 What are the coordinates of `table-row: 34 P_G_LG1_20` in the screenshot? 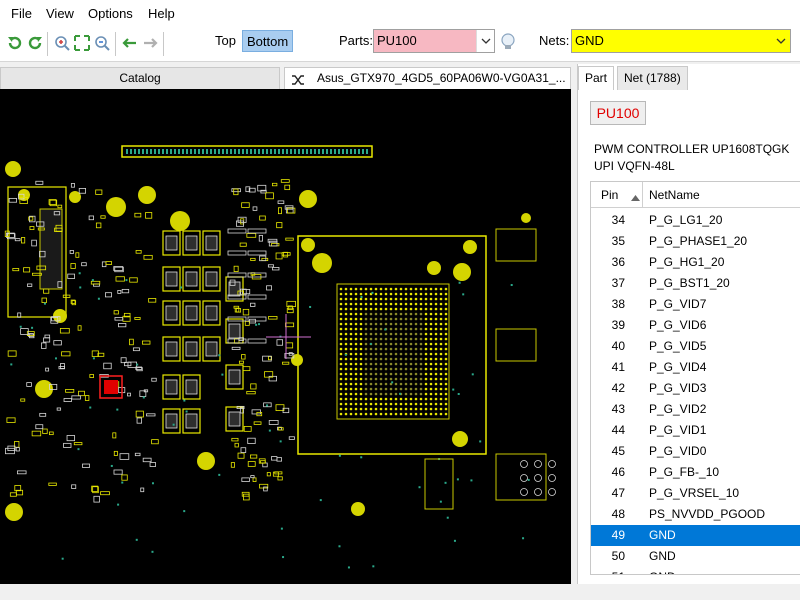 It's located at (695, 220).